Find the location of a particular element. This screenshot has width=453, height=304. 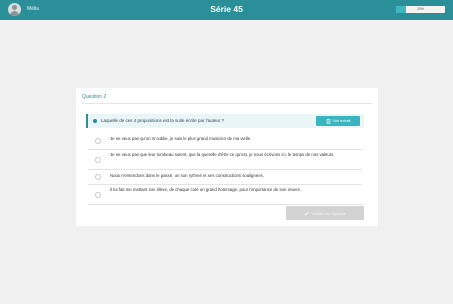

document-icon is located at coordinates (328, 121).